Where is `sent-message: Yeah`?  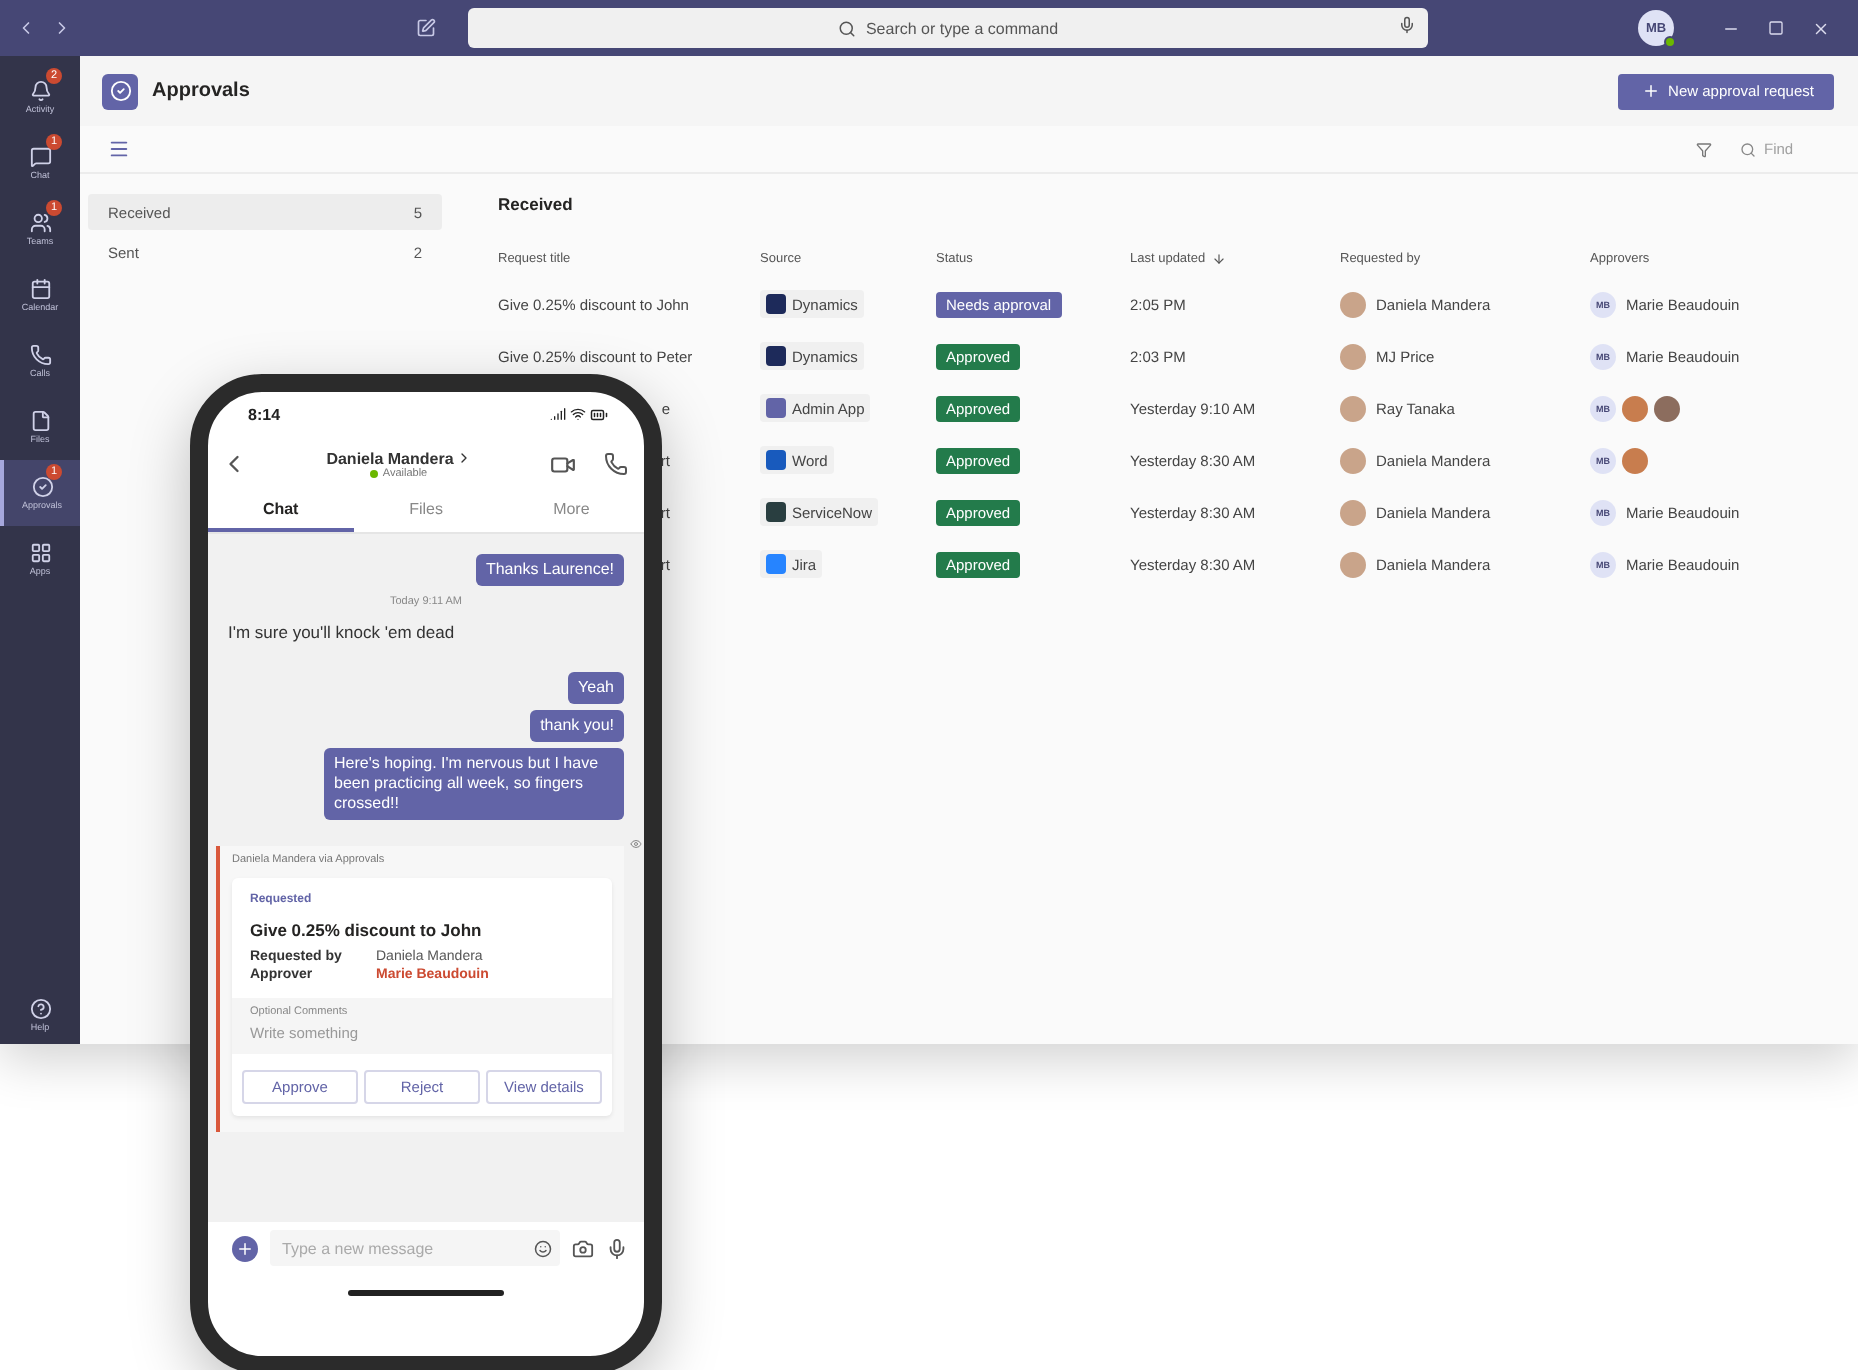 sent-message: Yeah is located at coordinates (596, 688).